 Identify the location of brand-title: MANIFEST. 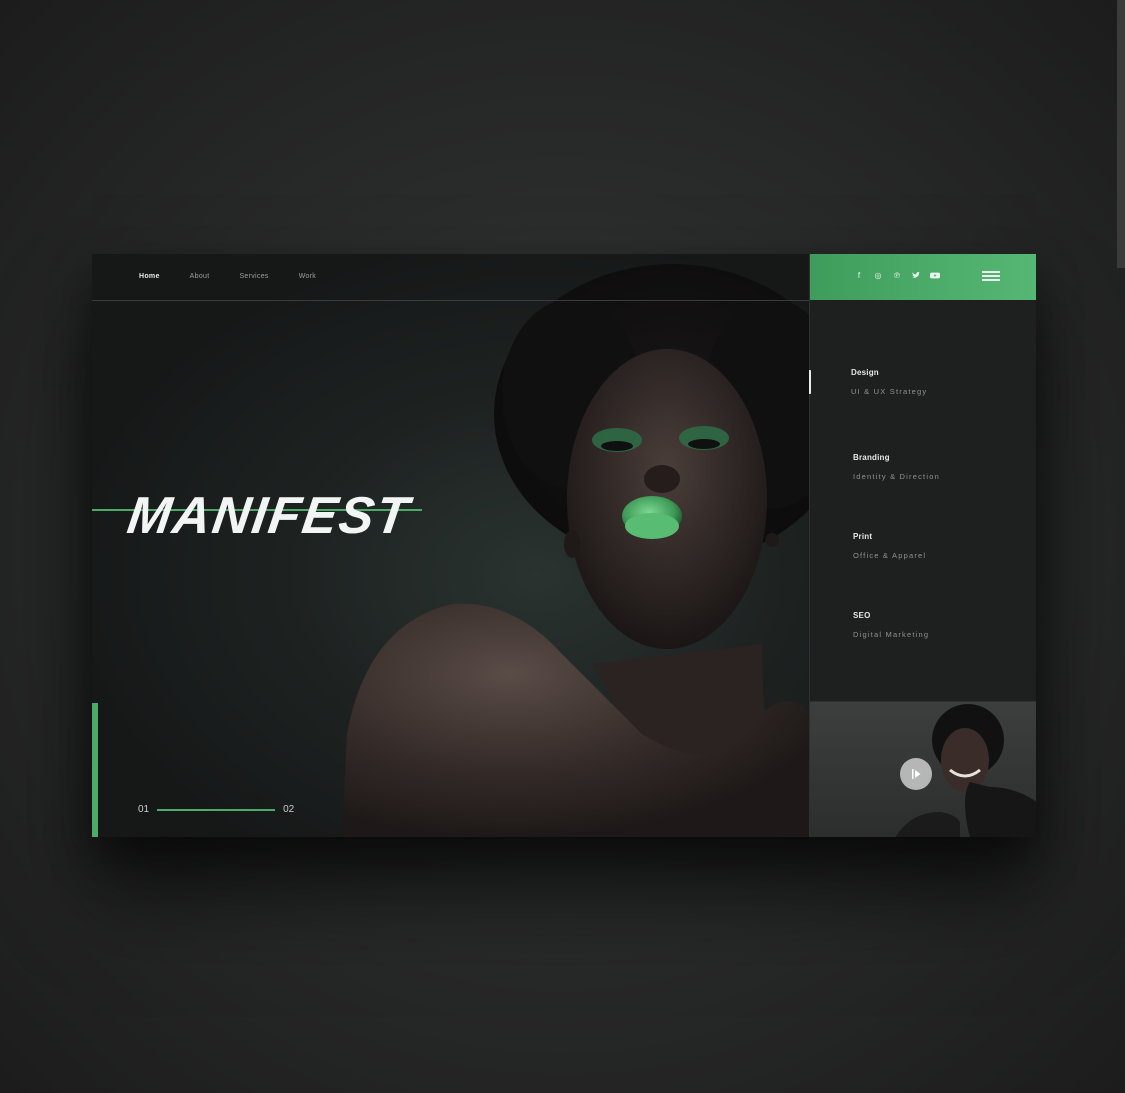
(268, 516).